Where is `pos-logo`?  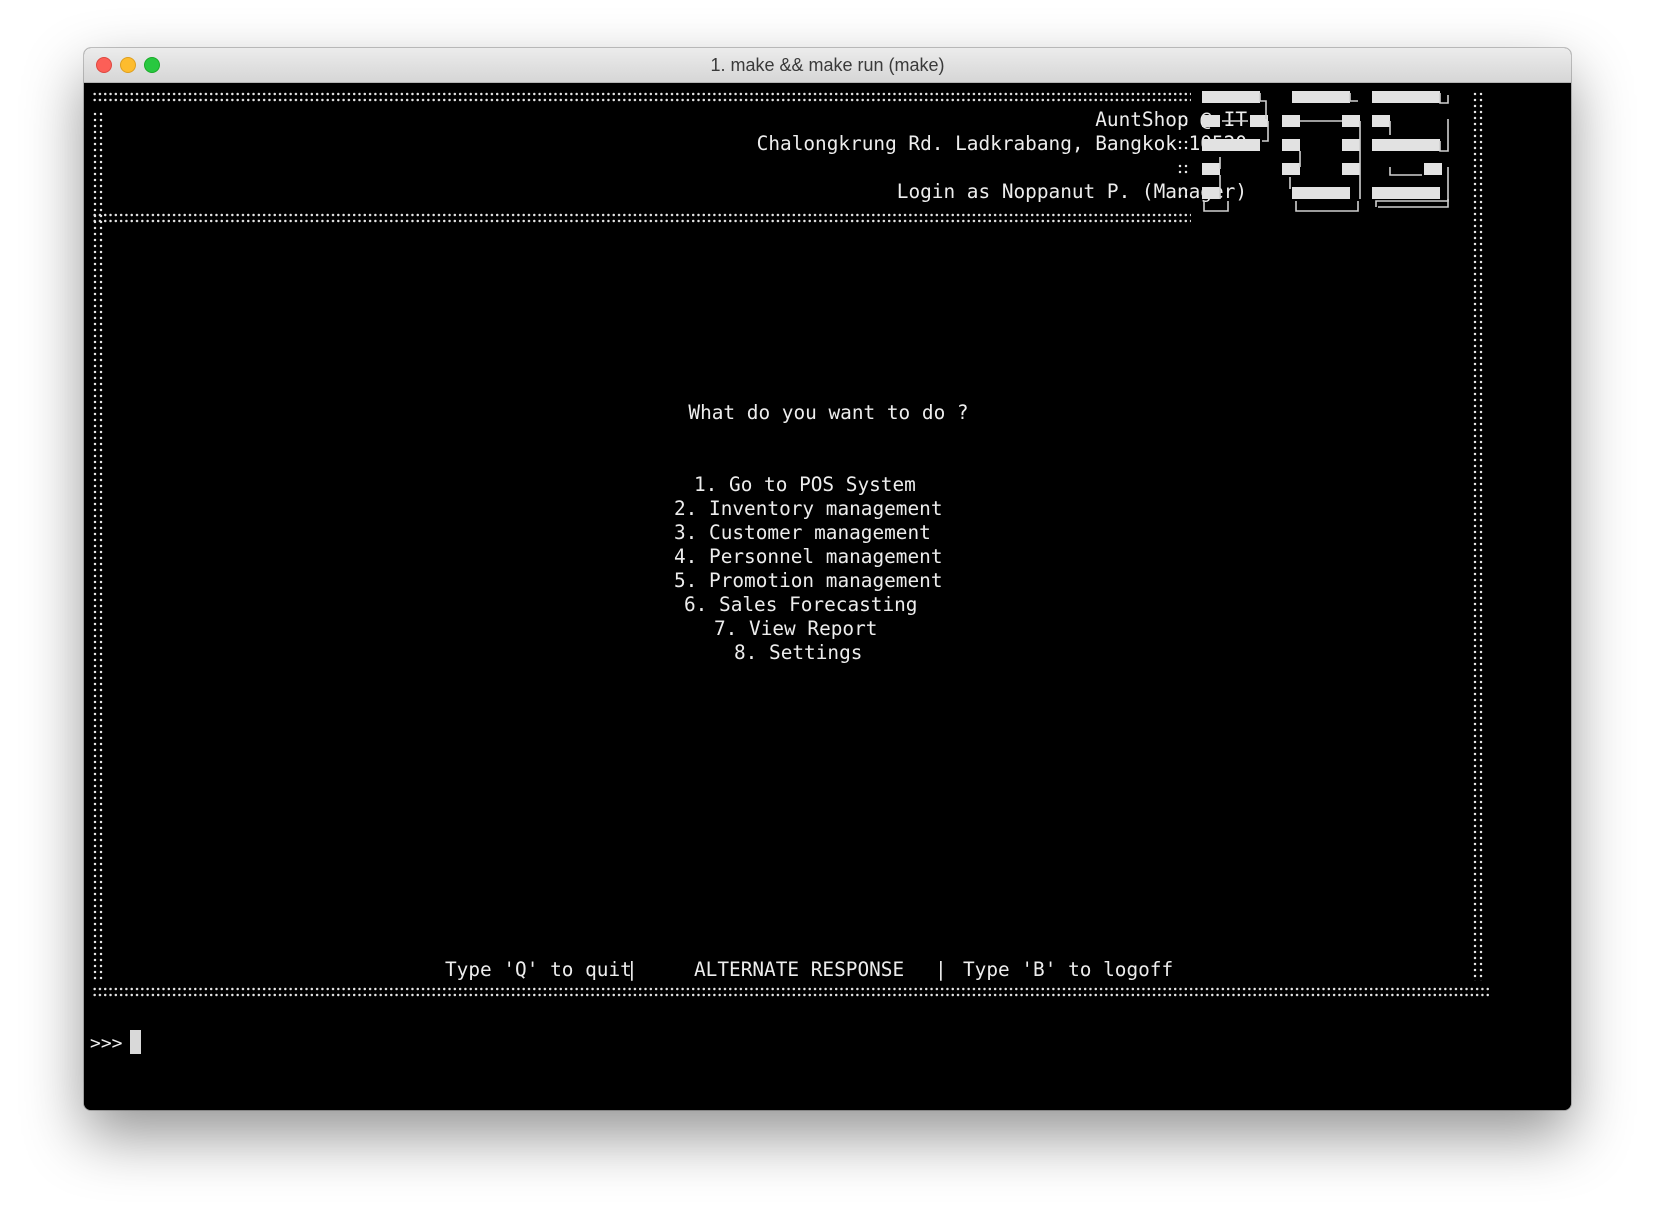
pos-logo is located at coordinates (1325, 151).